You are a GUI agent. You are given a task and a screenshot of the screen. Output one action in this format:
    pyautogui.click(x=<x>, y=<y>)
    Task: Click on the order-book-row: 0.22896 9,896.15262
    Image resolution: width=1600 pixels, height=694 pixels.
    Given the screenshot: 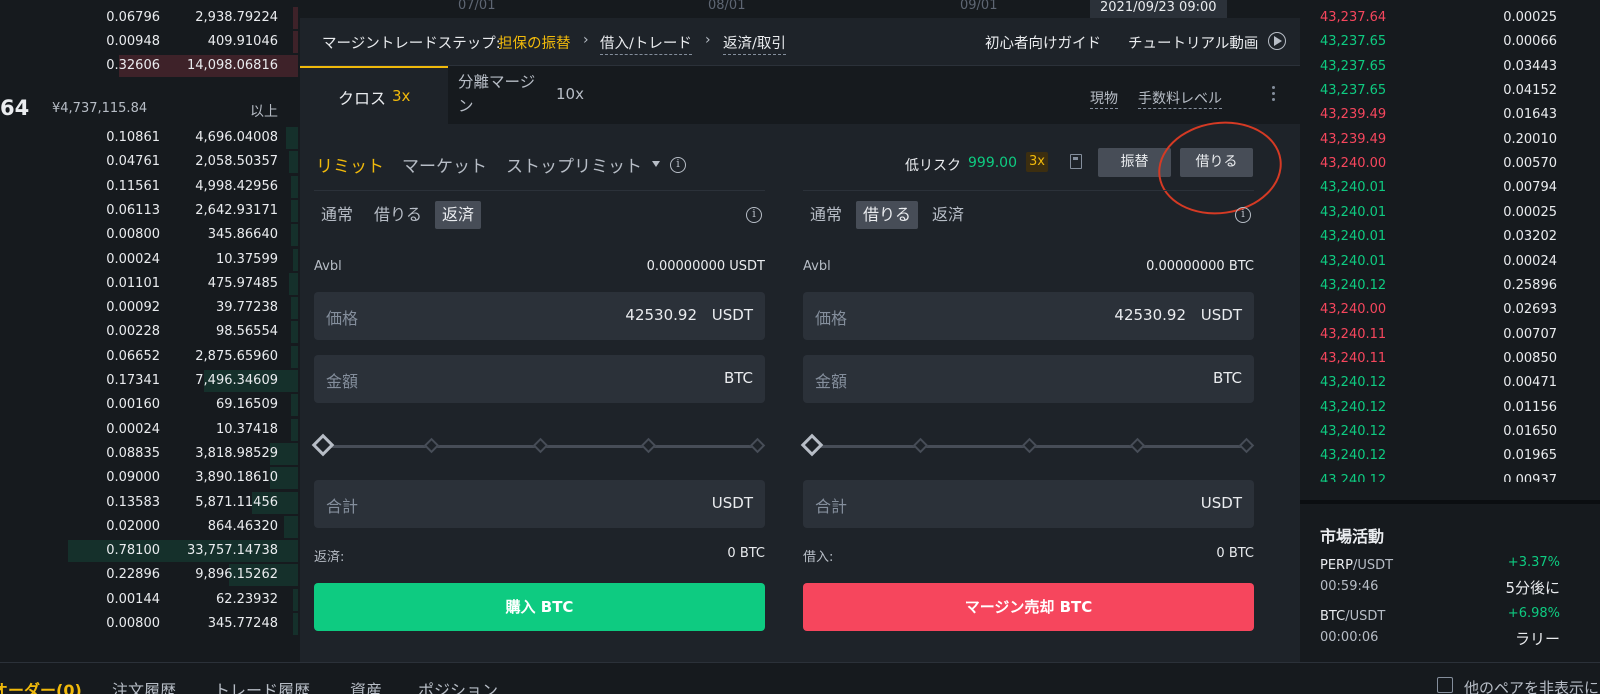 What is the action you would take?
    pyautogui.click(x=149, y=575)
    